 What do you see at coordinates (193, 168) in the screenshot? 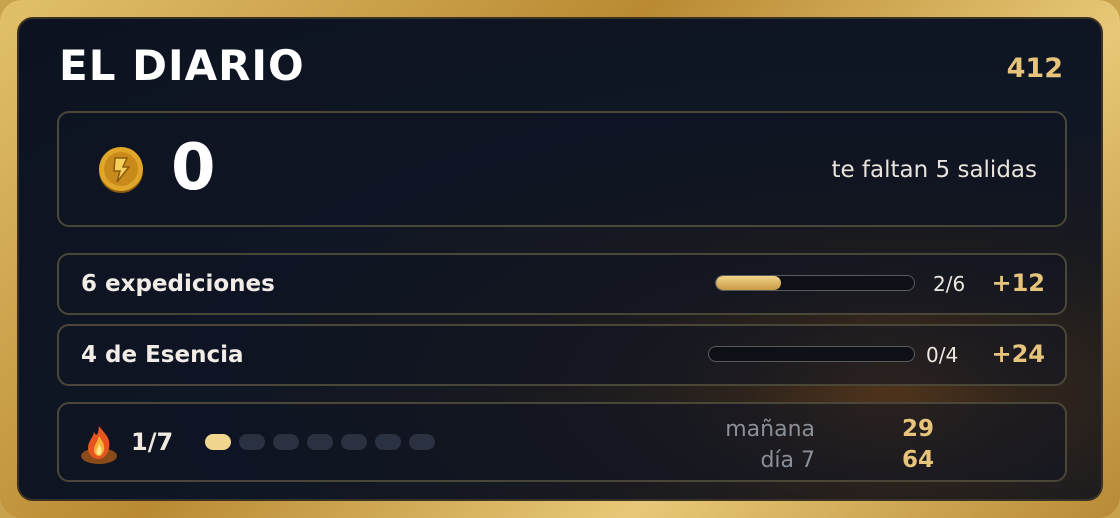
I see `balance-value: 0` at bounding box center [193, 168].